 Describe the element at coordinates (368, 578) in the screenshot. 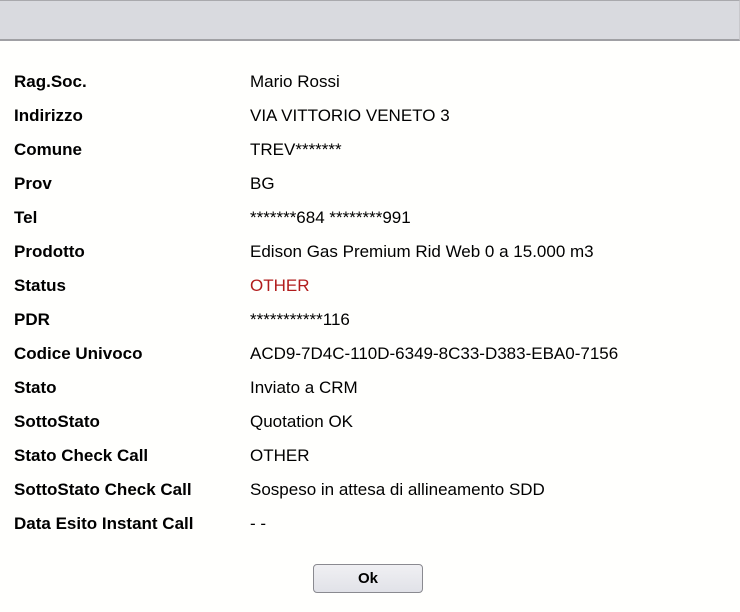

I see `ok-button: Ok` at that location.